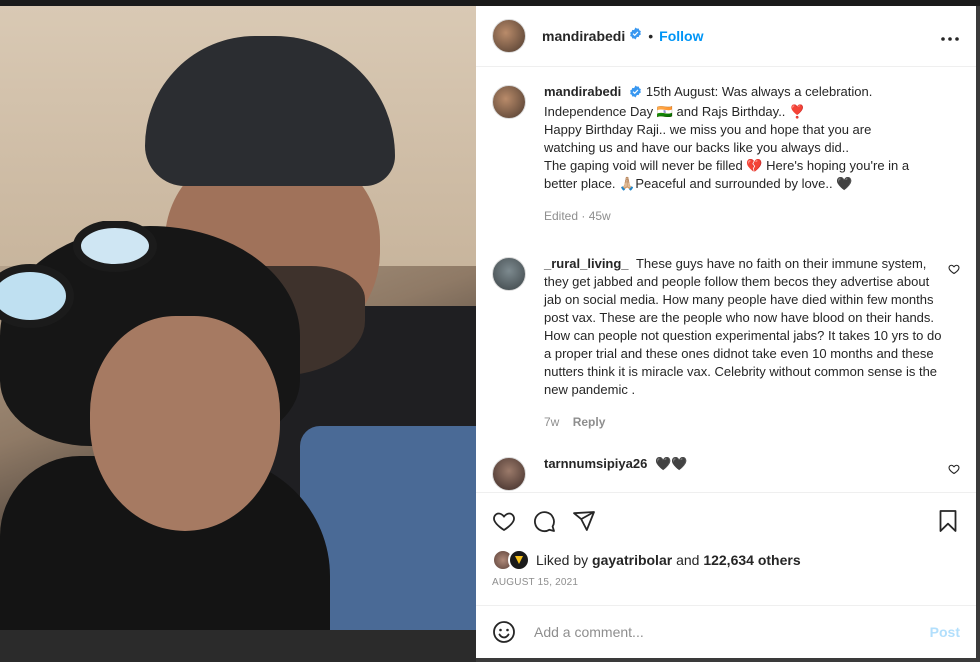 The image size is (980, 662). What do you see at coordinates (726, 36) in the screenshot?
I see `post-header: mandirabedi • Follow` at bounding box center [726, 36].